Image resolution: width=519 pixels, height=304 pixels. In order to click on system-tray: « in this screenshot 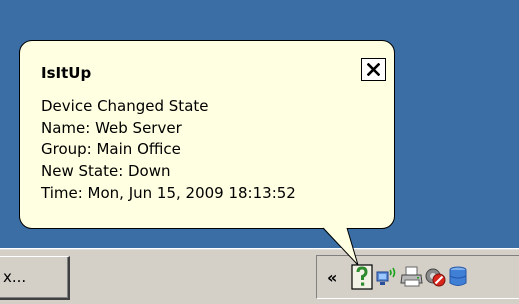, I will do `click(417, 277)`.